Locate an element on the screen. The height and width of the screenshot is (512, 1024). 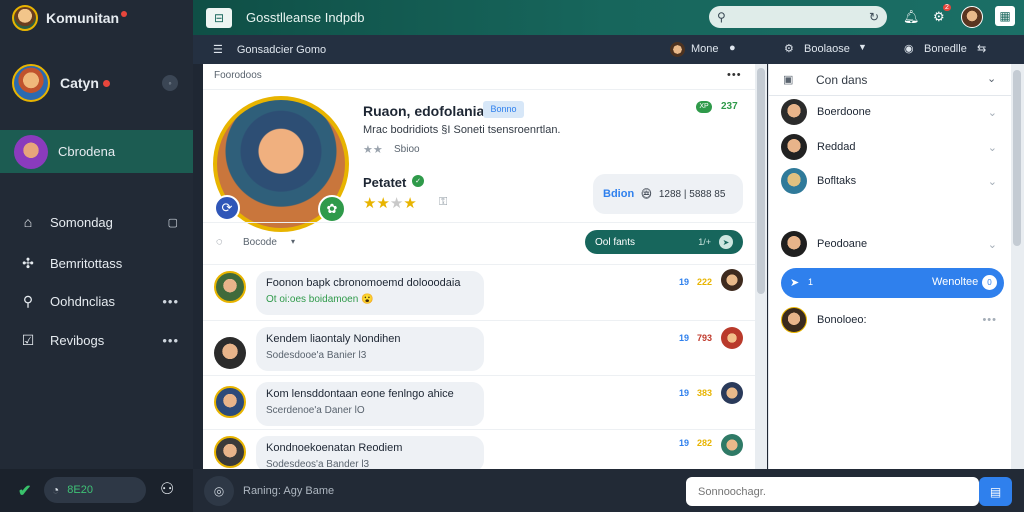
verified-icon: ✿ is located at coordinates (332, 209).